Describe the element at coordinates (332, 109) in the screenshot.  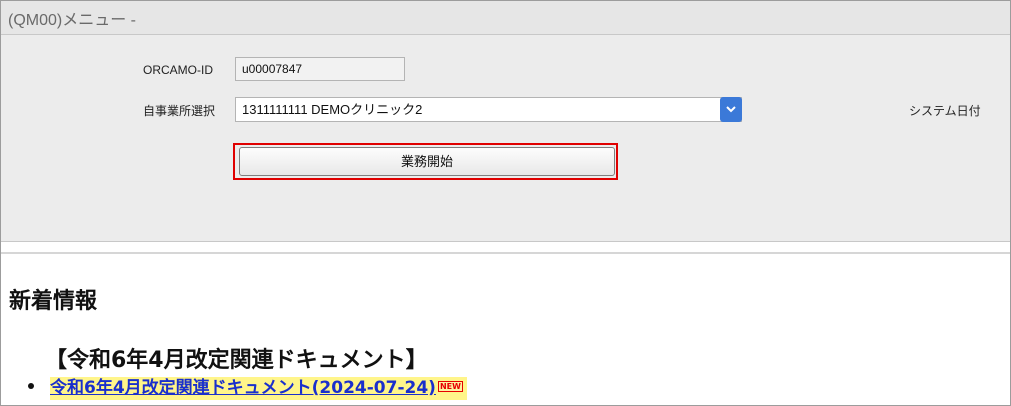
I see `office-select-value: 1311111111 DEMOクリニック2` at that location.